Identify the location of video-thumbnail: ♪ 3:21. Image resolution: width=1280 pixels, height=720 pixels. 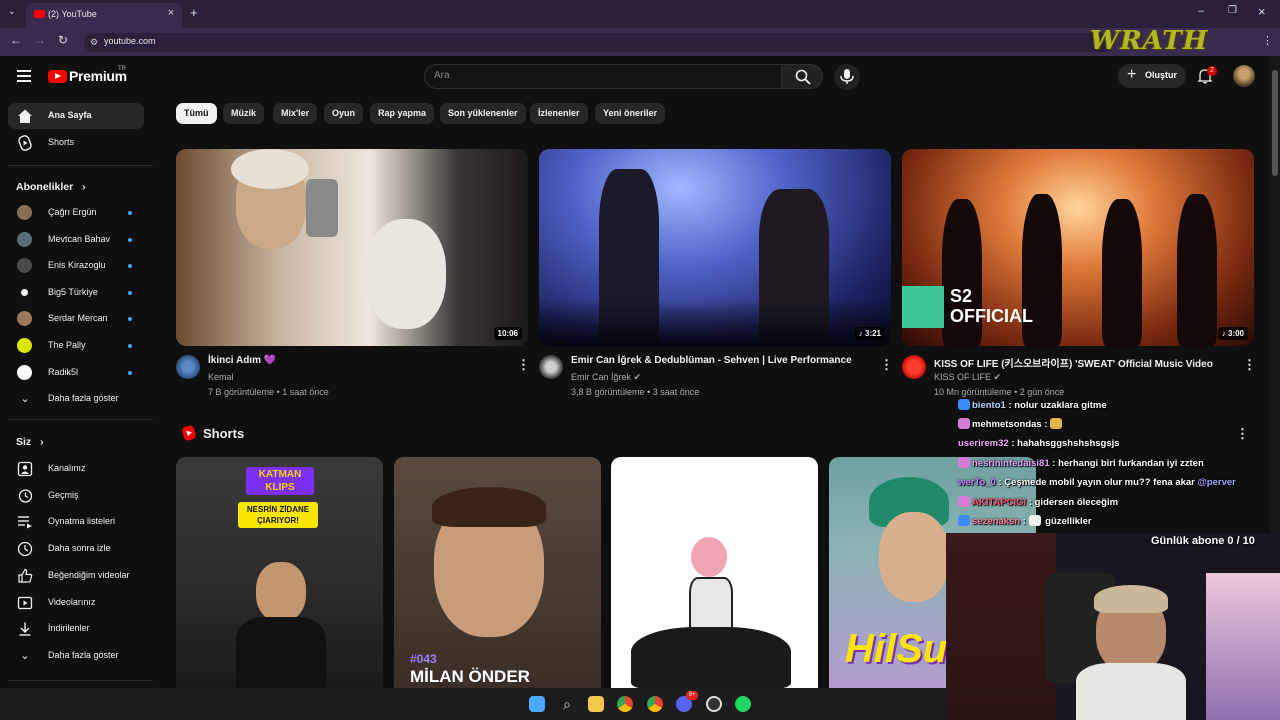
(715, 247).